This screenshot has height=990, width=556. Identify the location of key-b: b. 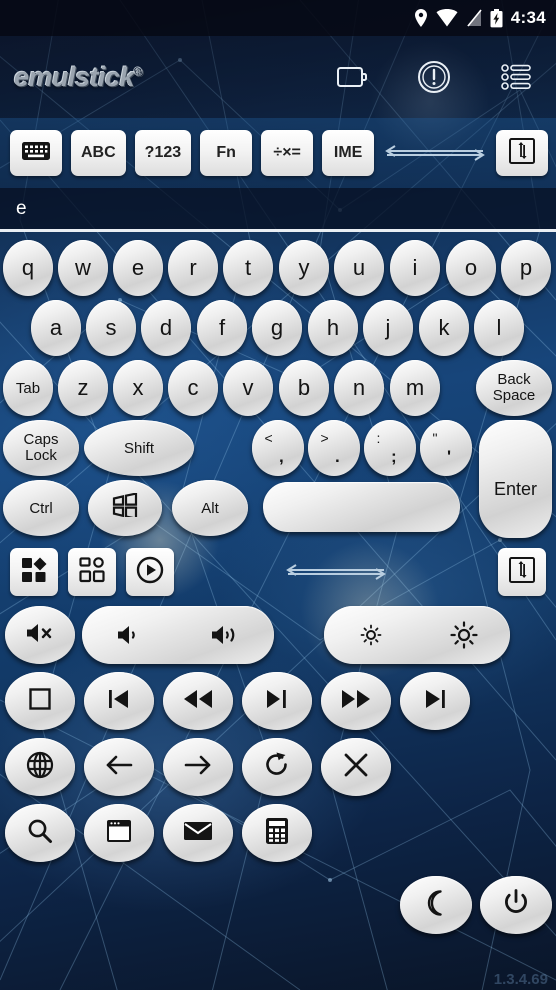
(304, 388).